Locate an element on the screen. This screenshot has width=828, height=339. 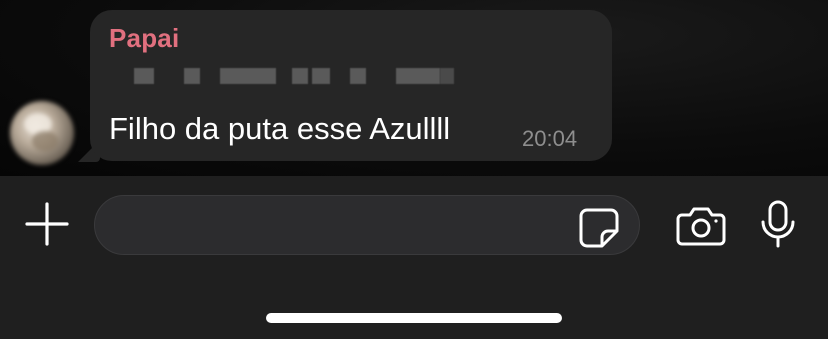
message-input is located at coordinates (367, 225).